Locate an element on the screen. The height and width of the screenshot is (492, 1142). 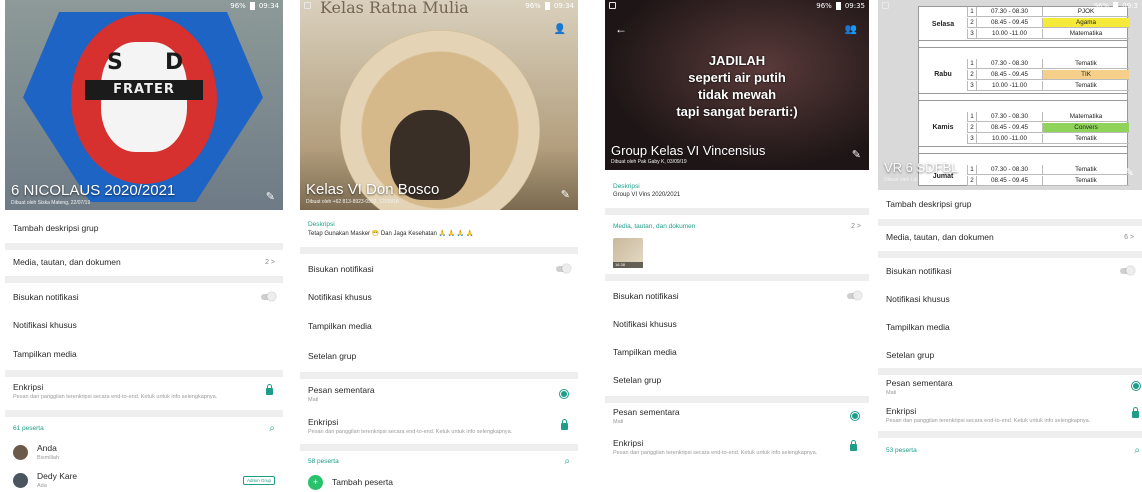
add-person-icon: + is located at coordinates (315, 482).